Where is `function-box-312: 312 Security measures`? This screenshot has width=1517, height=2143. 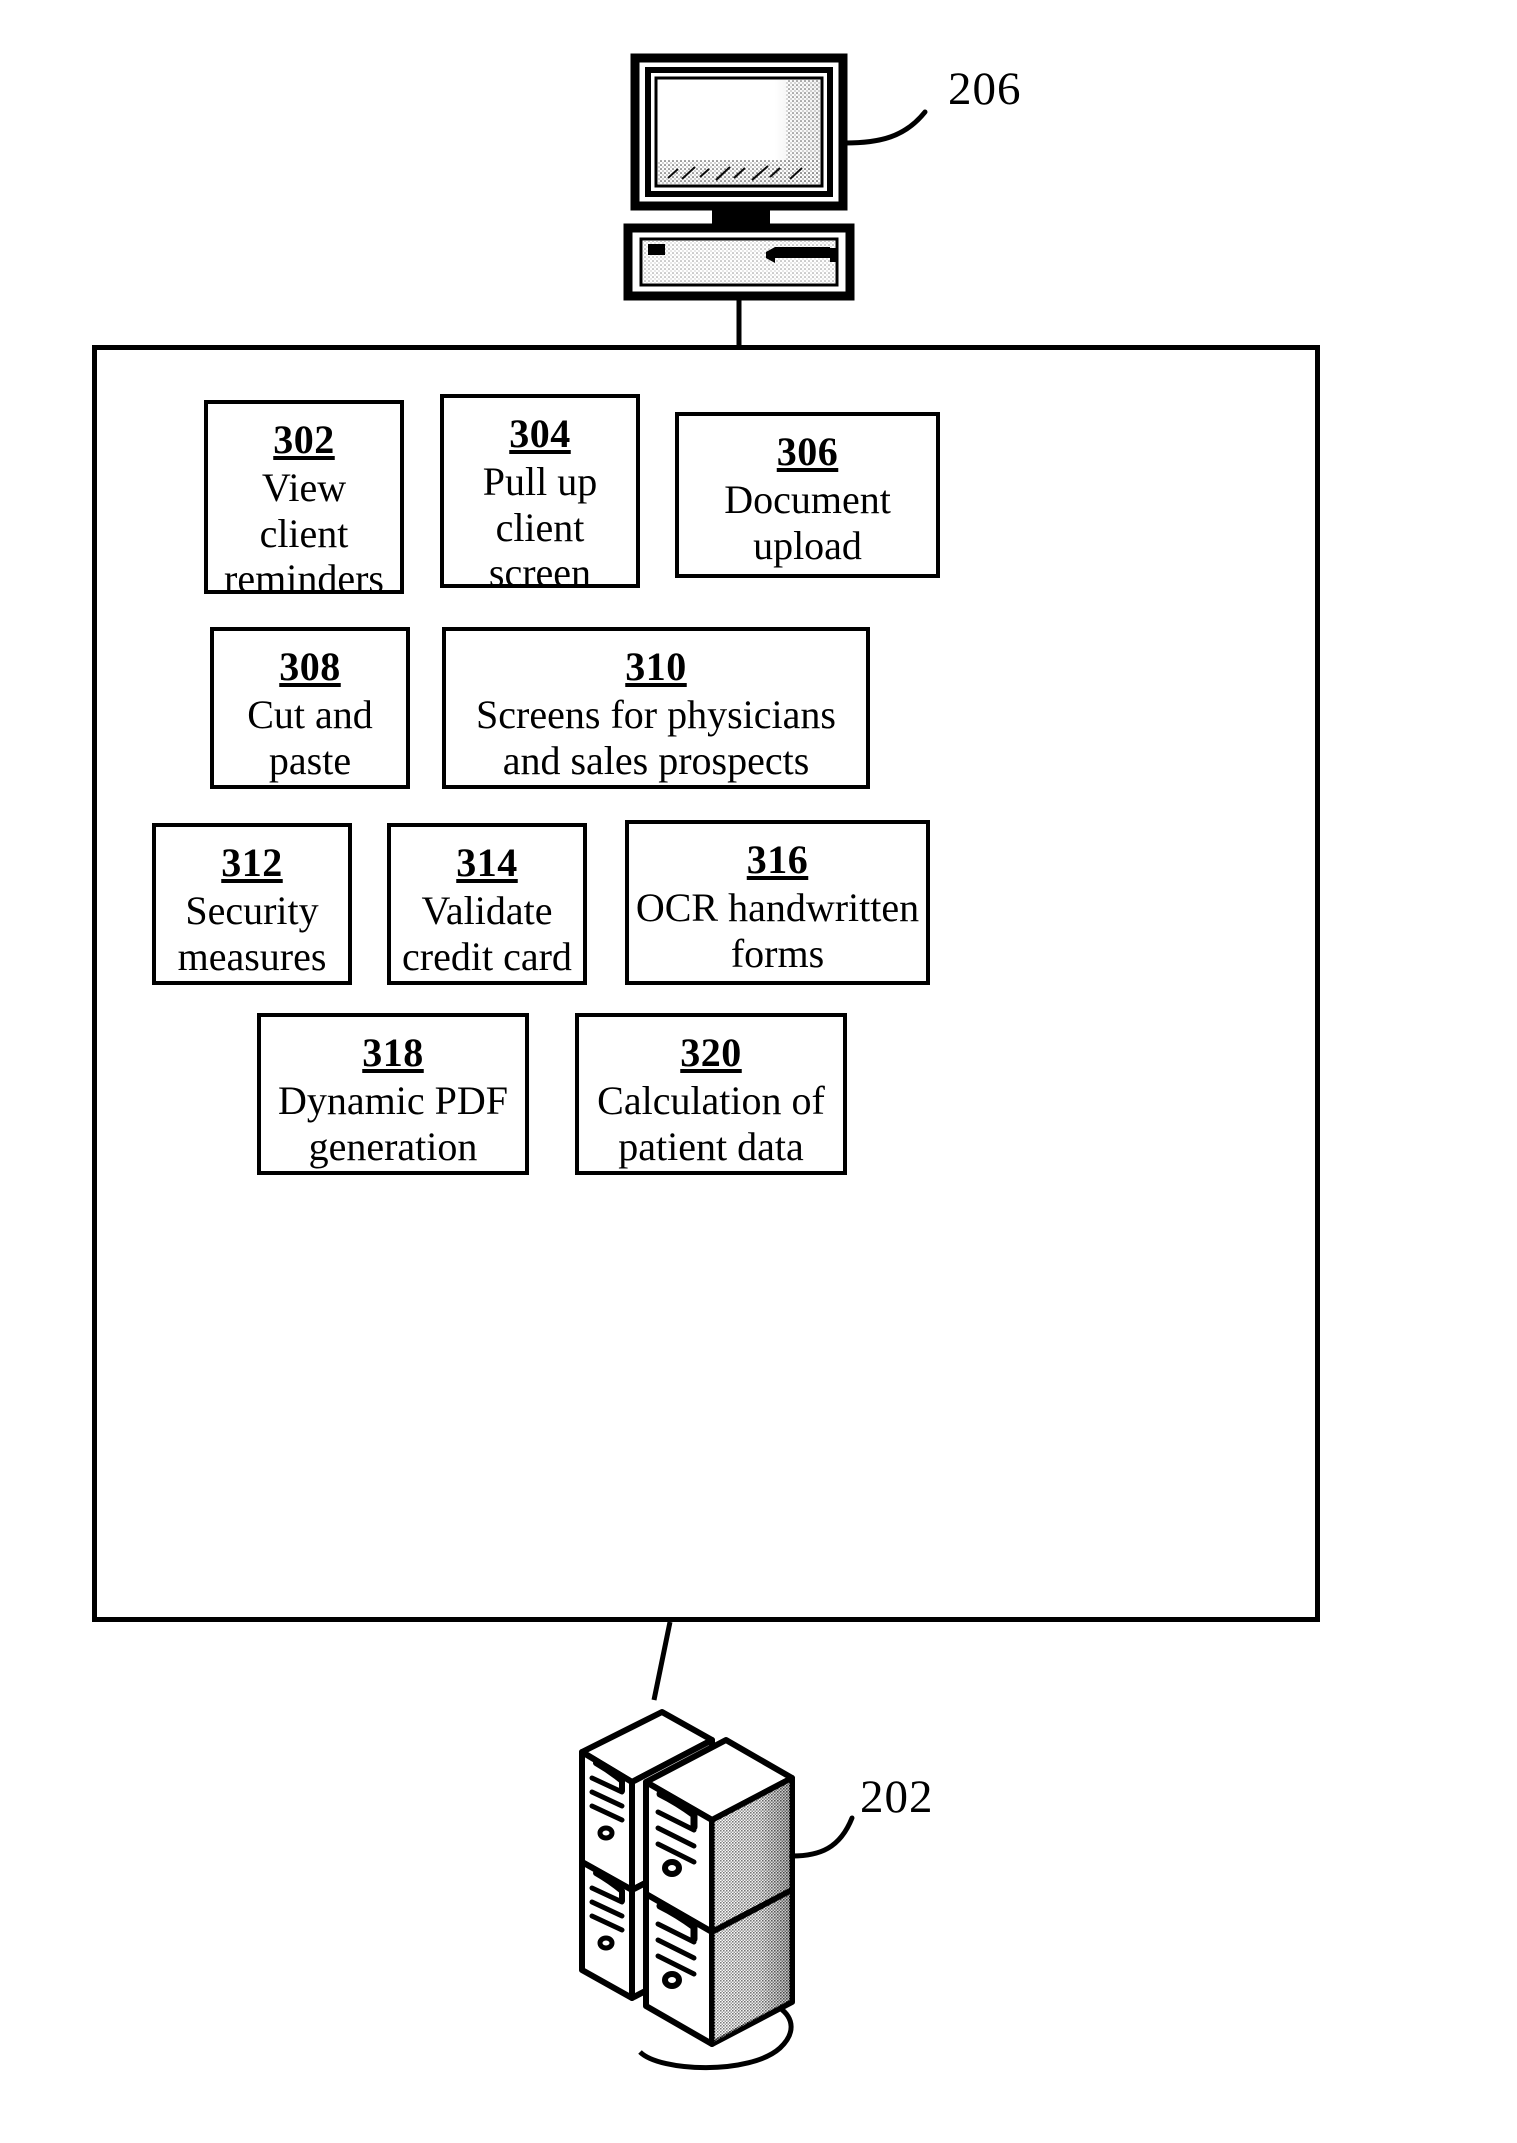 function-box-312: 312 Security measures is located at coordinates (252, 904).